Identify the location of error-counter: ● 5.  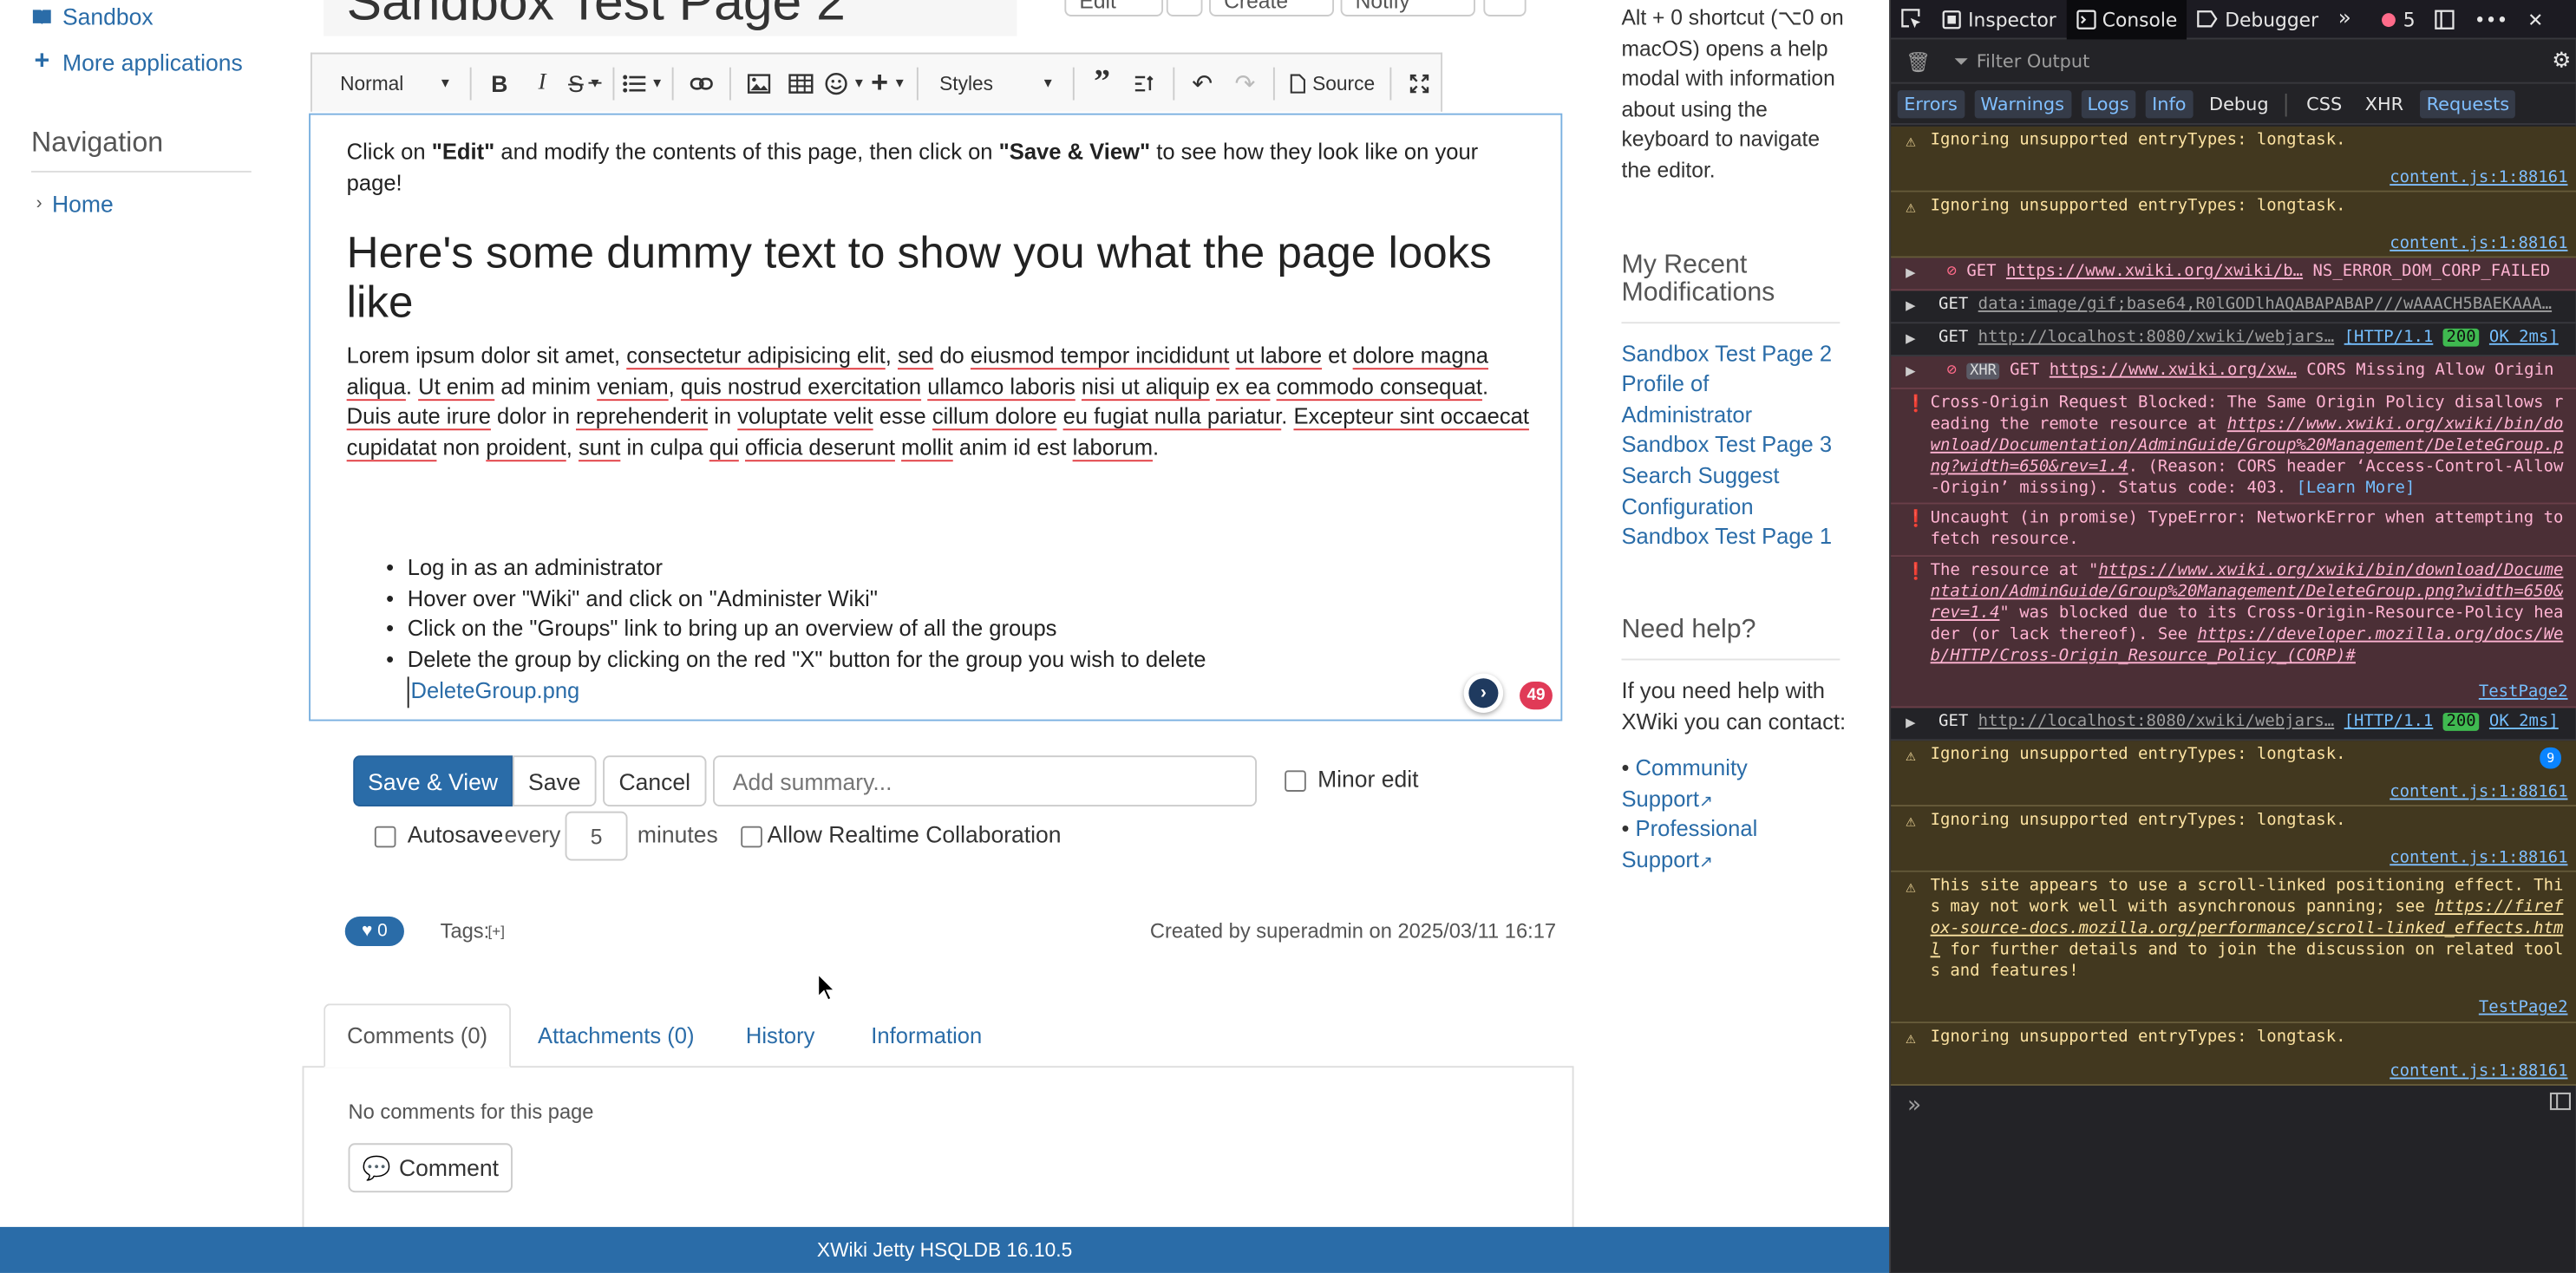
(2398, 19).